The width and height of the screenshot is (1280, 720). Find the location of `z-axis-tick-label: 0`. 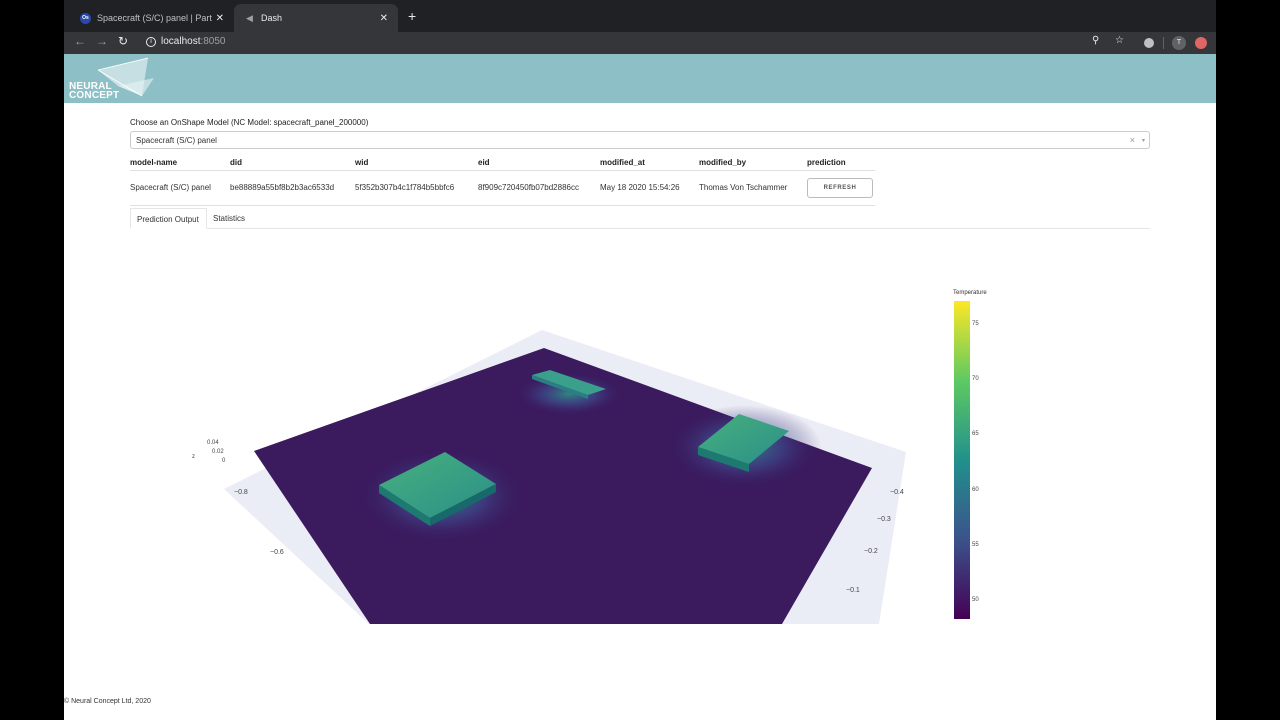

z-axis-tick-label: 0 is located at coordinates (224, 461).